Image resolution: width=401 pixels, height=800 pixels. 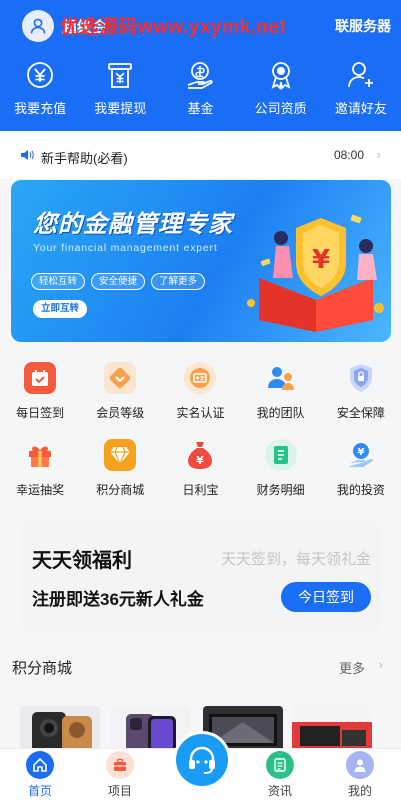 I want to click on team-icon, so click(x=281, y=378).